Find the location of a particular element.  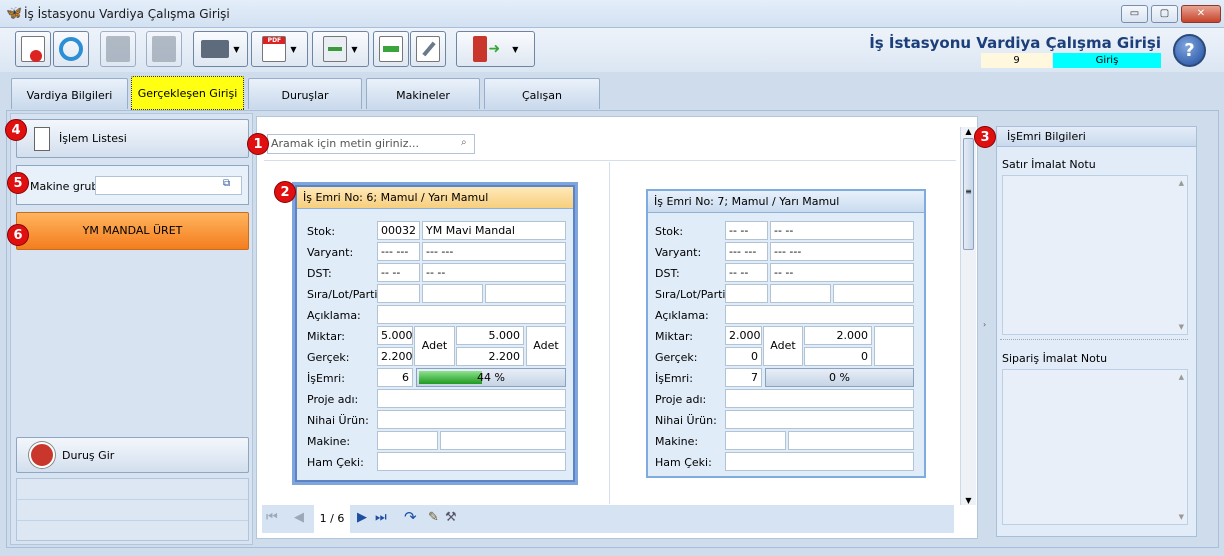

arrow-left-icon is located at coordinates (391, 49).